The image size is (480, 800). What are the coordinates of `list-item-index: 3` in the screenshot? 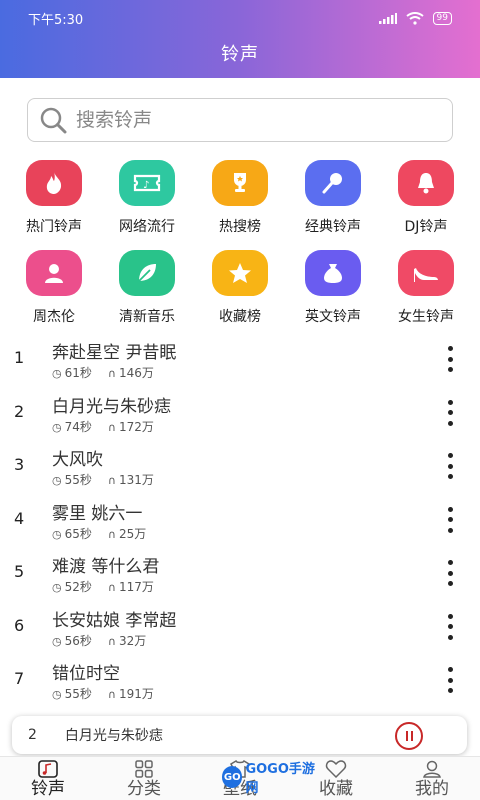 It's located at (19, 464).